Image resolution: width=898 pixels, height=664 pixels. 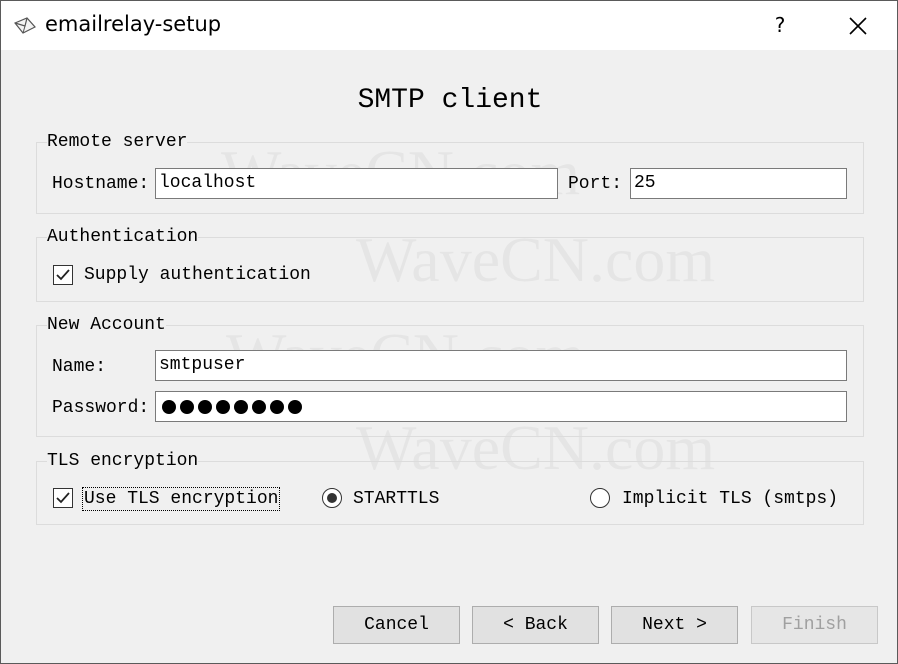 What do you see at coordinates (356, 183) in the screenshot?
I see `hostname-input: localhost` at bounding box center [356, 183].